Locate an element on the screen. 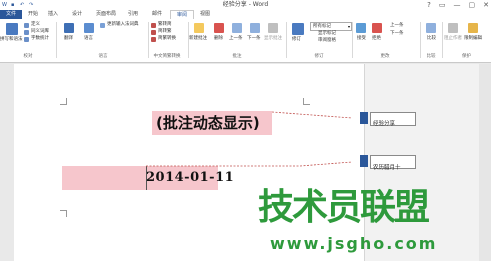  comment-text: 农历腊月十 is located at coordinates (387, 168).